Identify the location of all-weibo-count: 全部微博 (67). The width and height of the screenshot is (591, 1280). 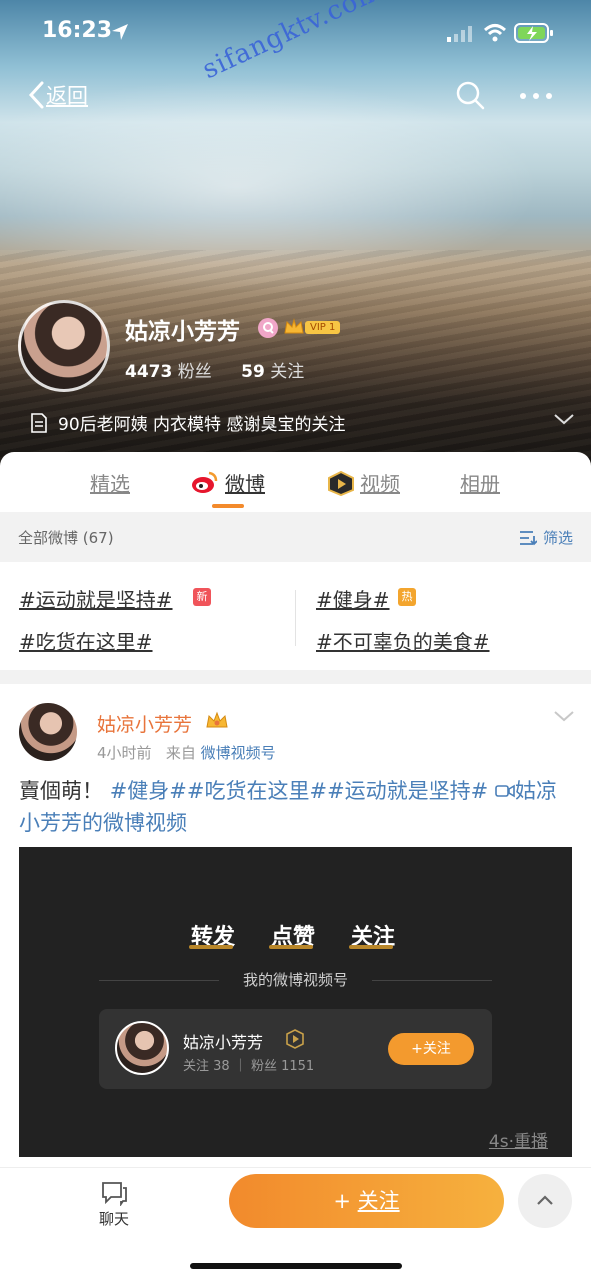
(66, 537).